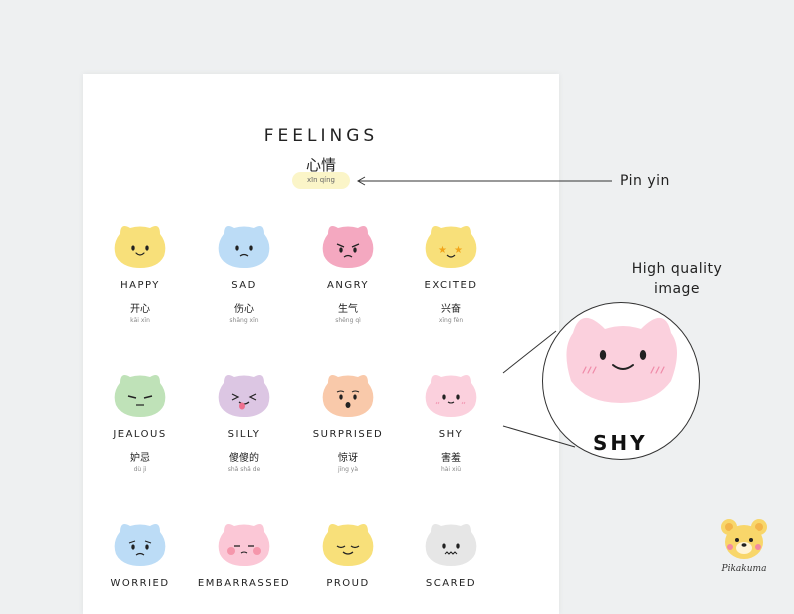  Describe the element at coordinates (677, 269) in the screenshot. I see `quality-callout-line1: High quality` at that location.